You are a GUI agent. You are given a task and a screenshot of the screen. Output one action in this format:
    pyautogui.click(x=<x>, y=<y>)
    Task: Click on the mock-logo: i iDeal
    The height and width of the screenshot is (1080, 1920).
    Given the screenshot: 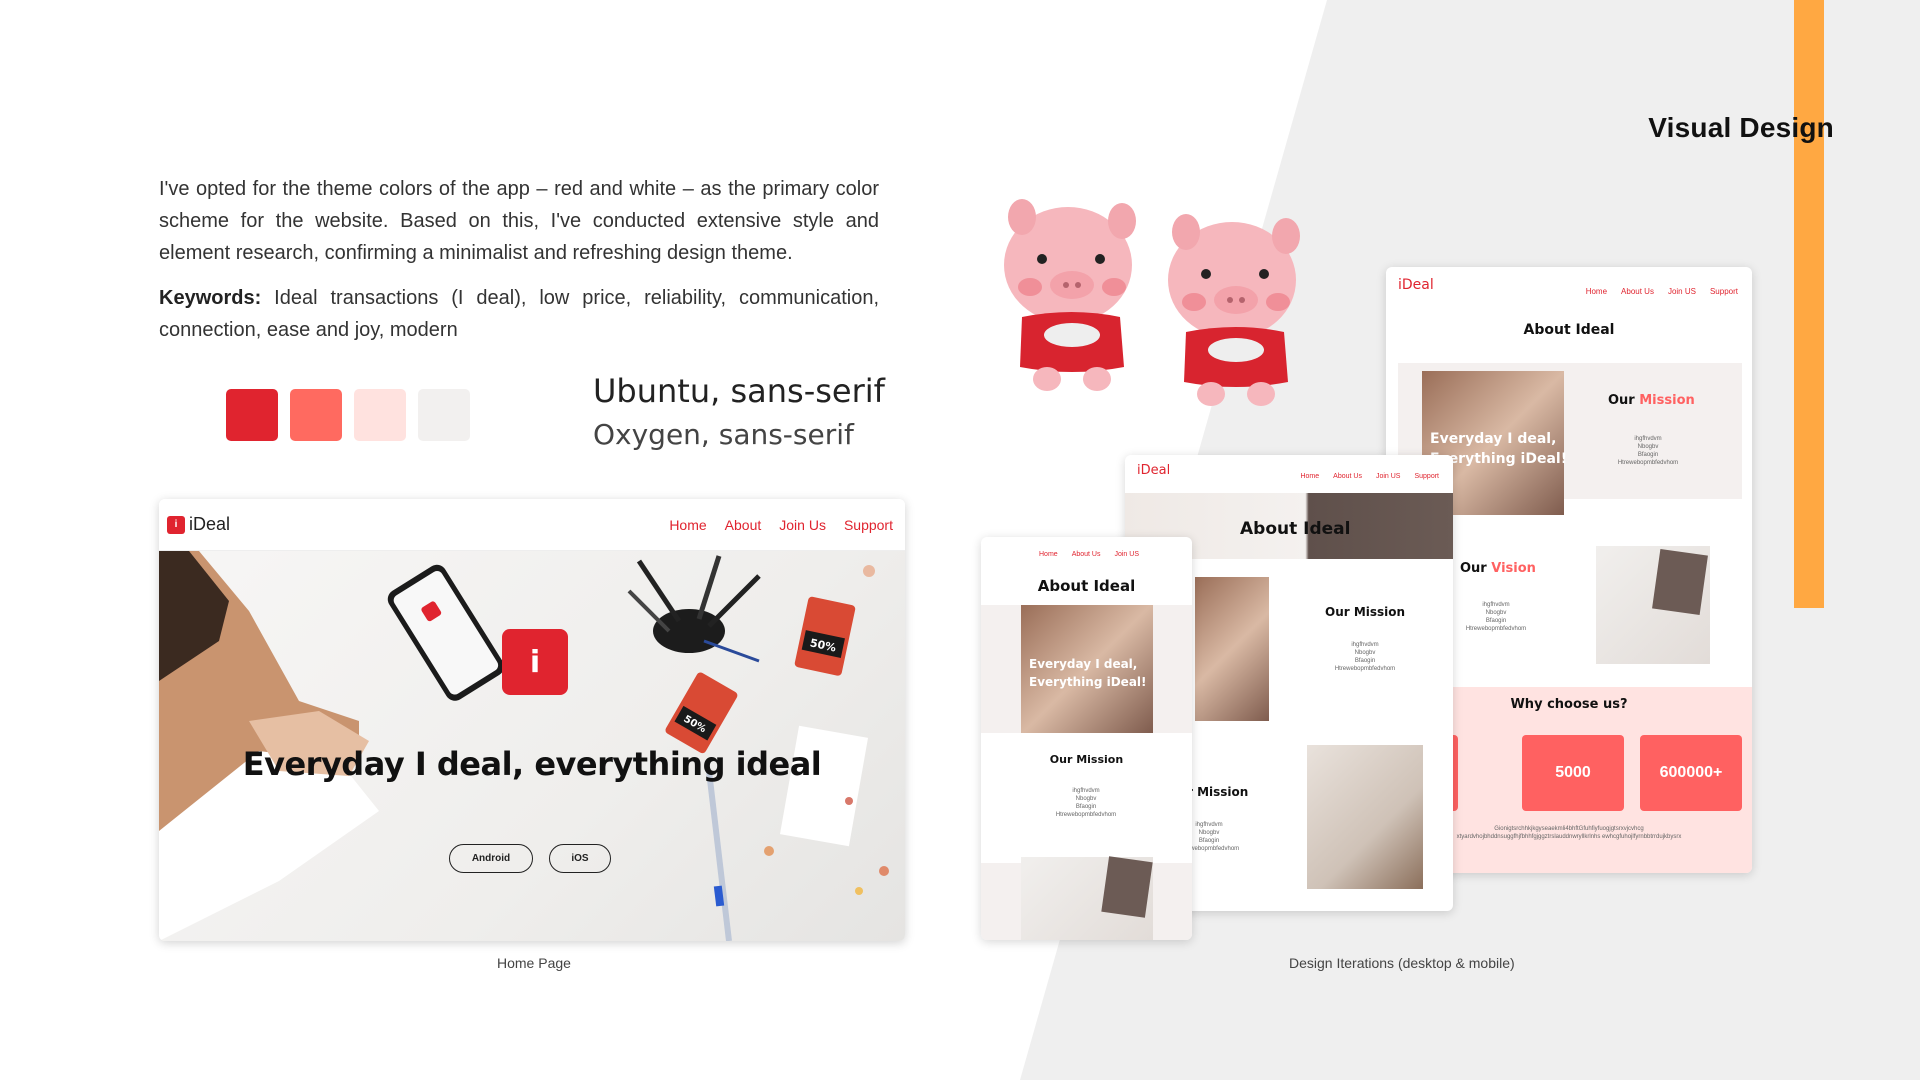 What is the action you would take?
    pyautogui.click(x=198, y=524)
    